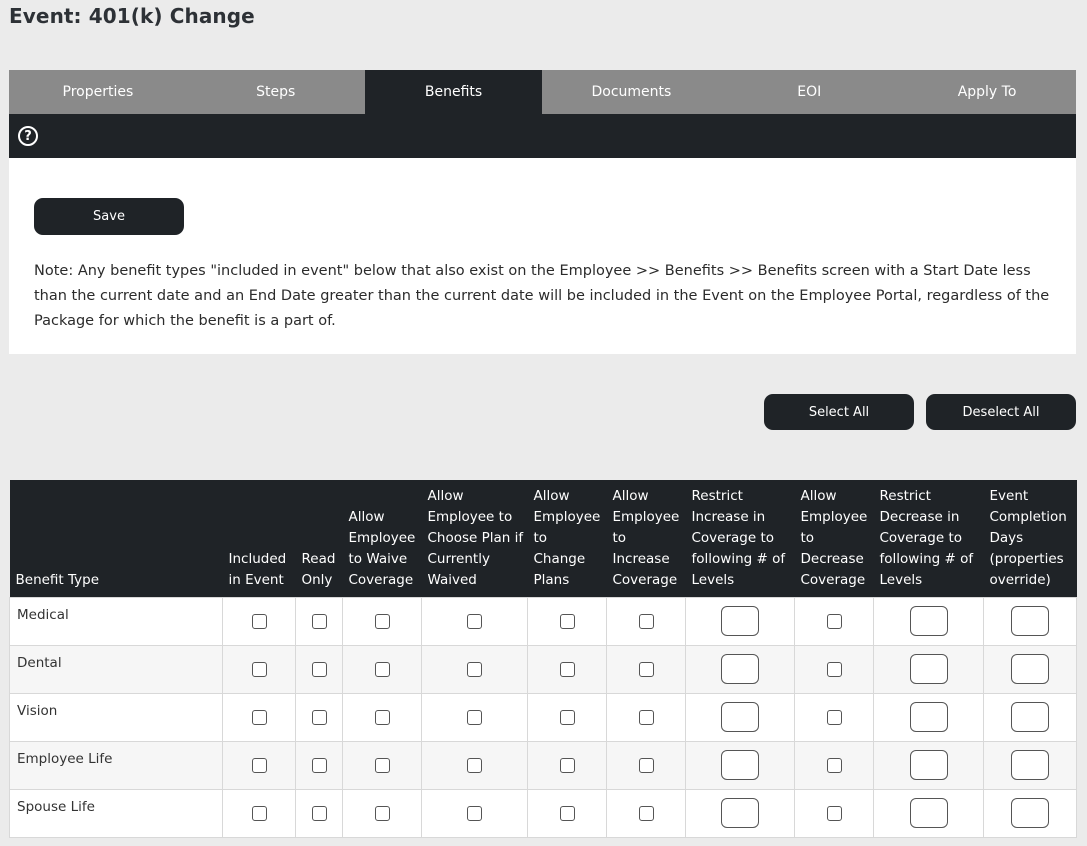 This screenshot has height=846, width=1087. I want to click on select-all-button: Select All, so click(839, 412).